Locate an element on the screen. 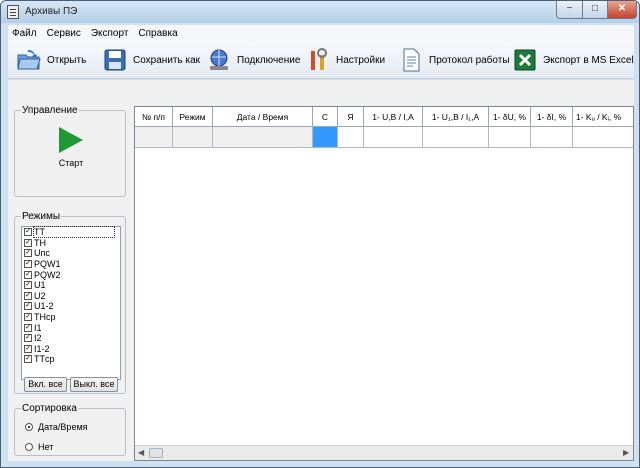 Image resolution: width=640 pixels, height=468 pixels. horizontal-scrollbar: ◀ ▶ is located at coordinates (384, 452).